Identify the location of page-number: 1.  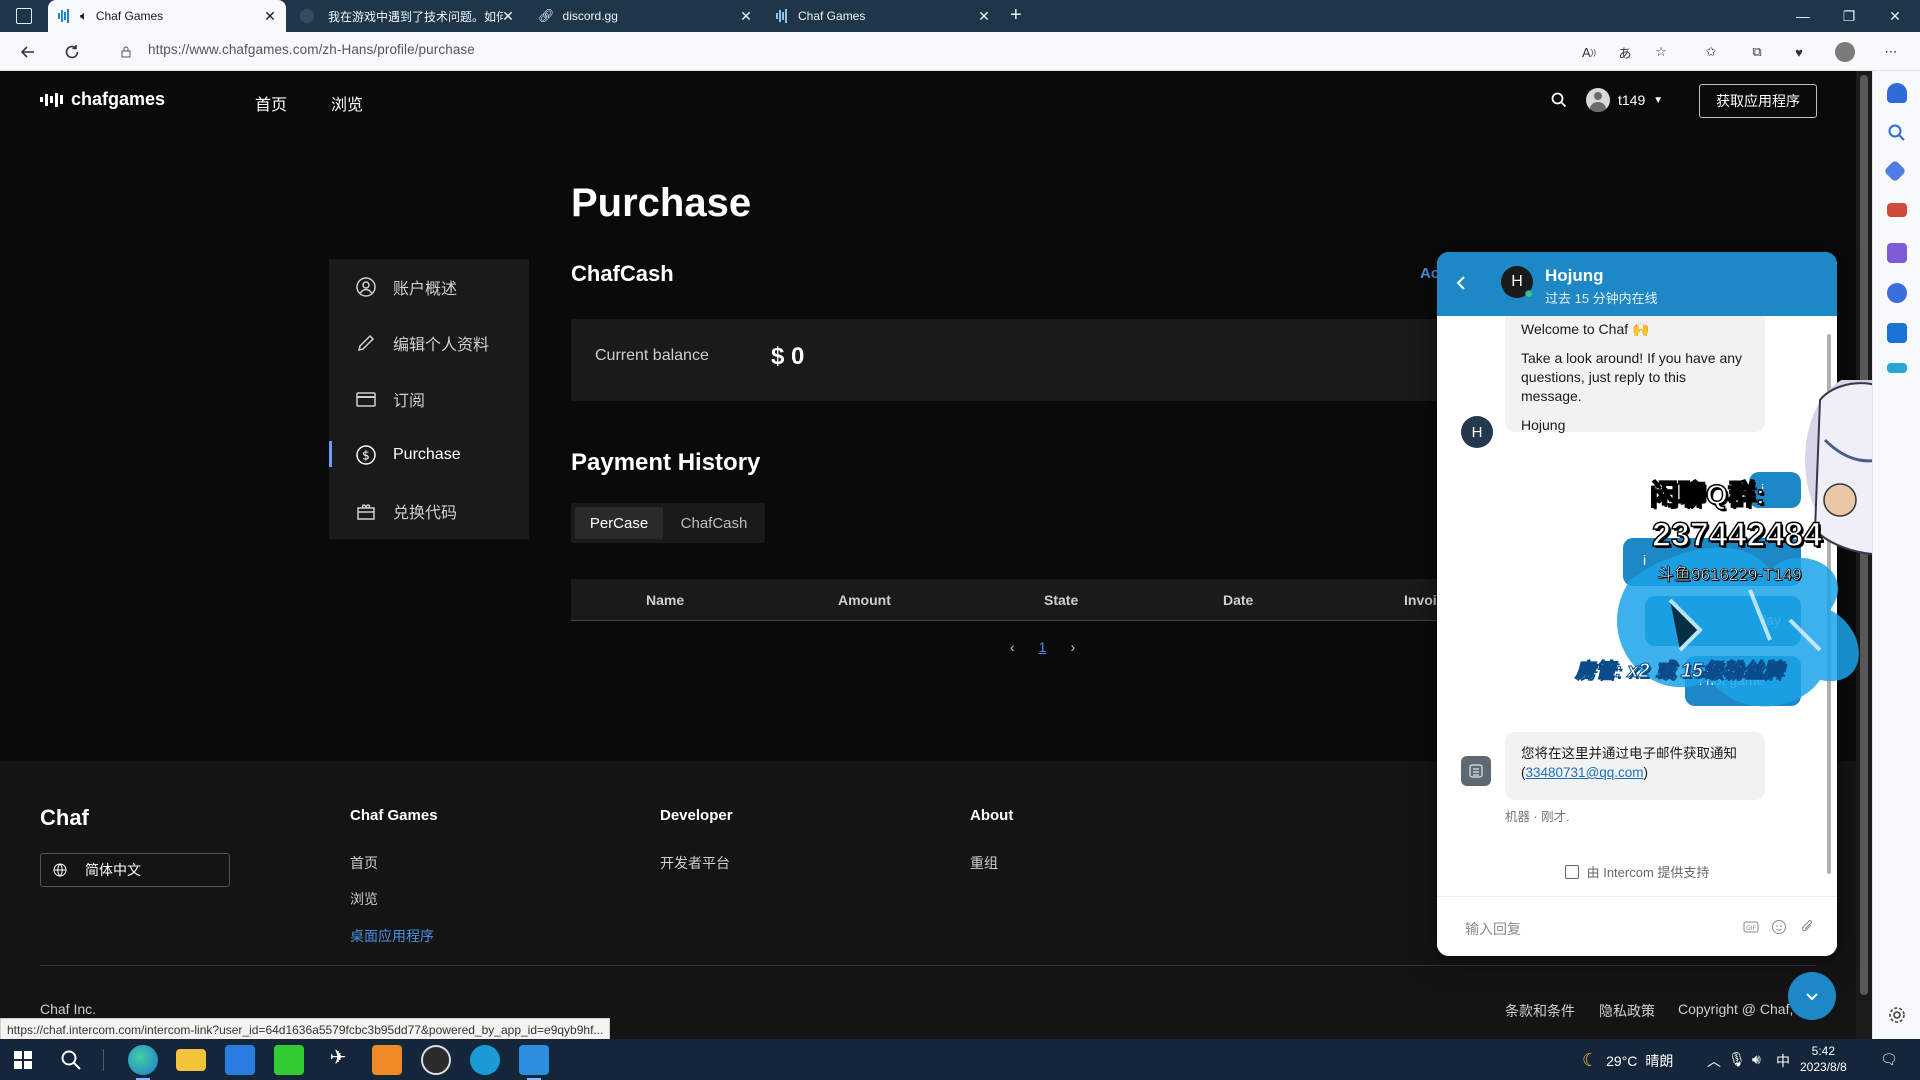
(1043, 647).